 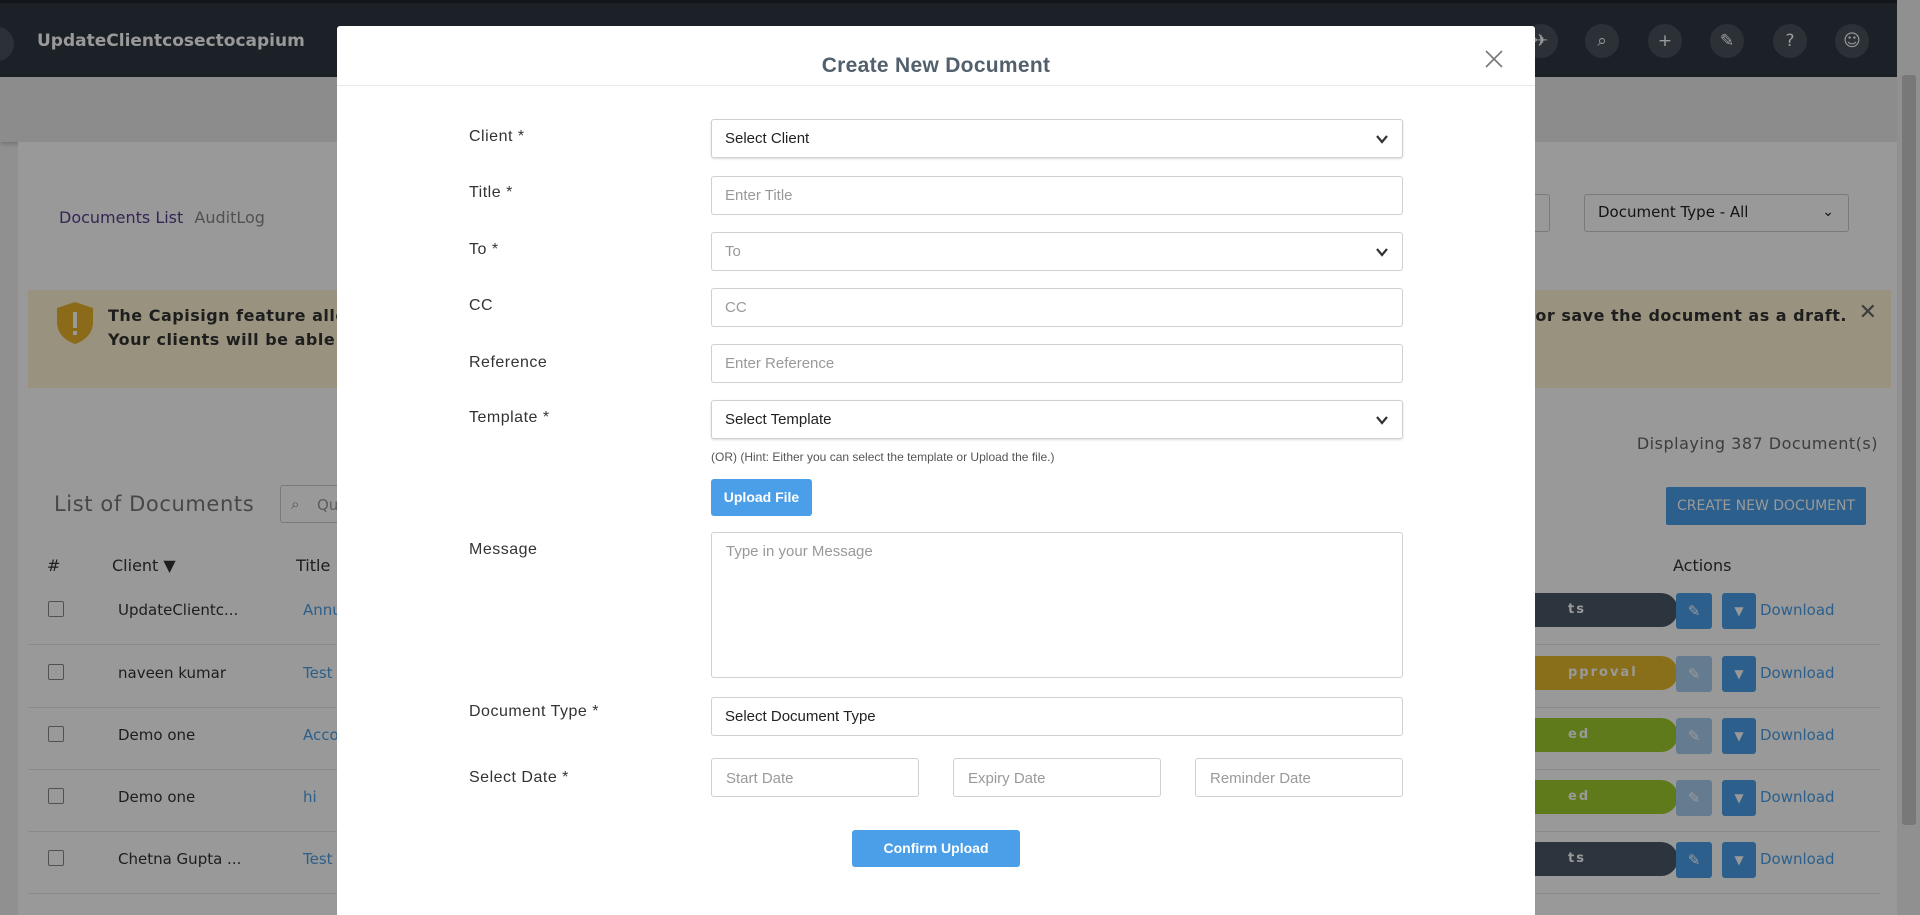 I want to click on modal-header: Create New Document, so click(x=936, y=56).